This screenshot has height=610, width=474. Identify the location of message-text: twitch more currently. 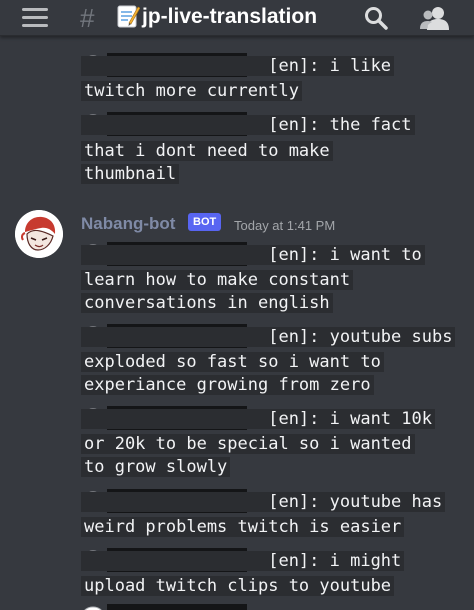
(191, 91).